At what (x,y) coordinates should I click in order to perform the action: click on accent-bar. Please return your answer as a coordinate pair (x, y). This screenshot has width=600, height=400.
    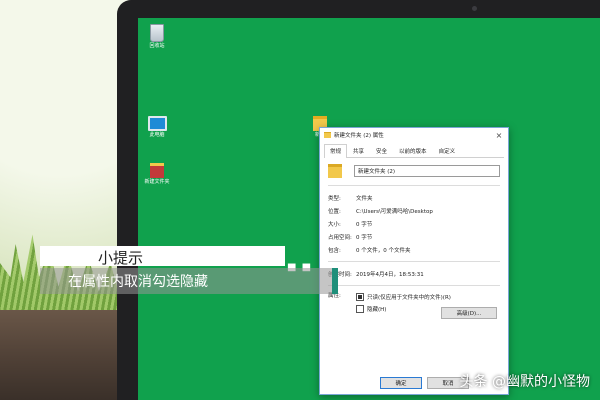
    Looking at the image, I should click on (335, 281).